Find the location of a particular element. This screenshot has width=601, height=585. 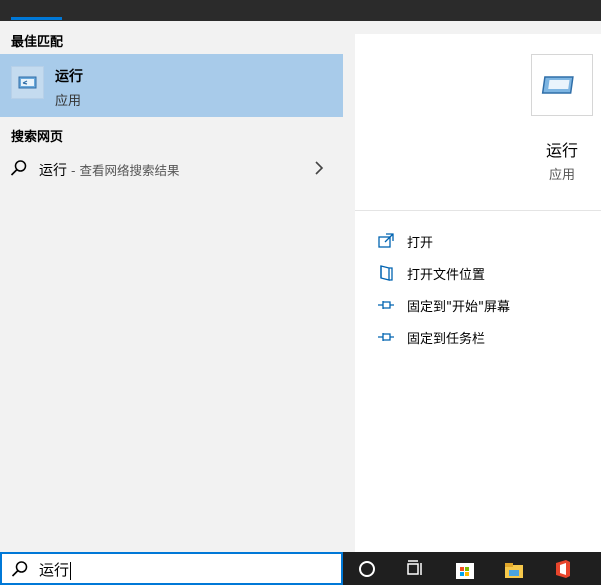

text-caret is located at coordinates (71, 570).